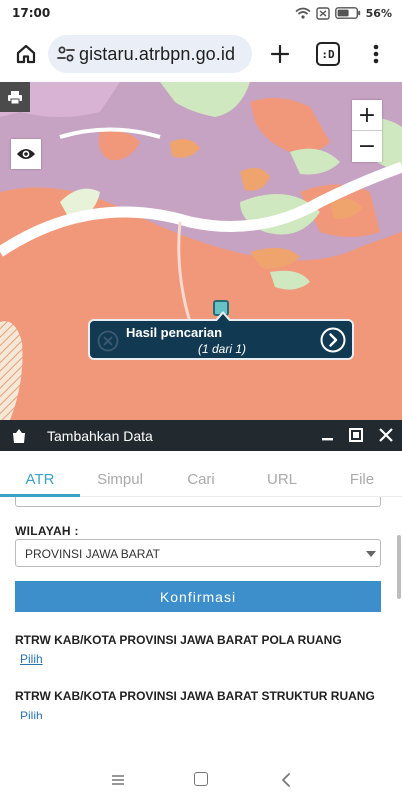 Image resolution: width=402 pixels, height=804 pixels. I want to click on search-result-popup: Hasil pencarian (1 dari 1), so click(221, 335).